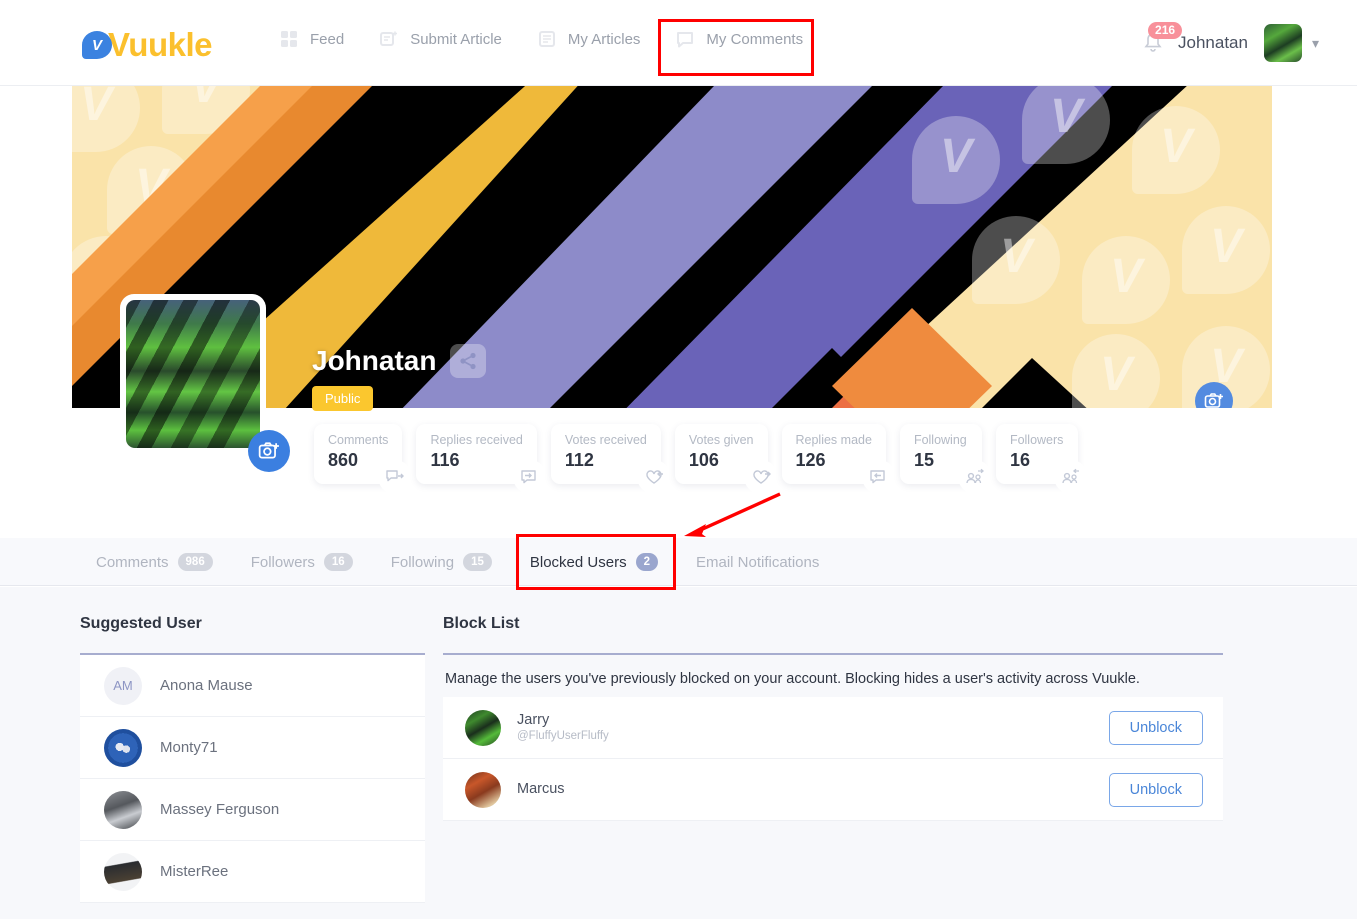 The height and width of the screenshot is (919, 1357). I want to click on tab-comments: Comments 986, so click(154, 562).